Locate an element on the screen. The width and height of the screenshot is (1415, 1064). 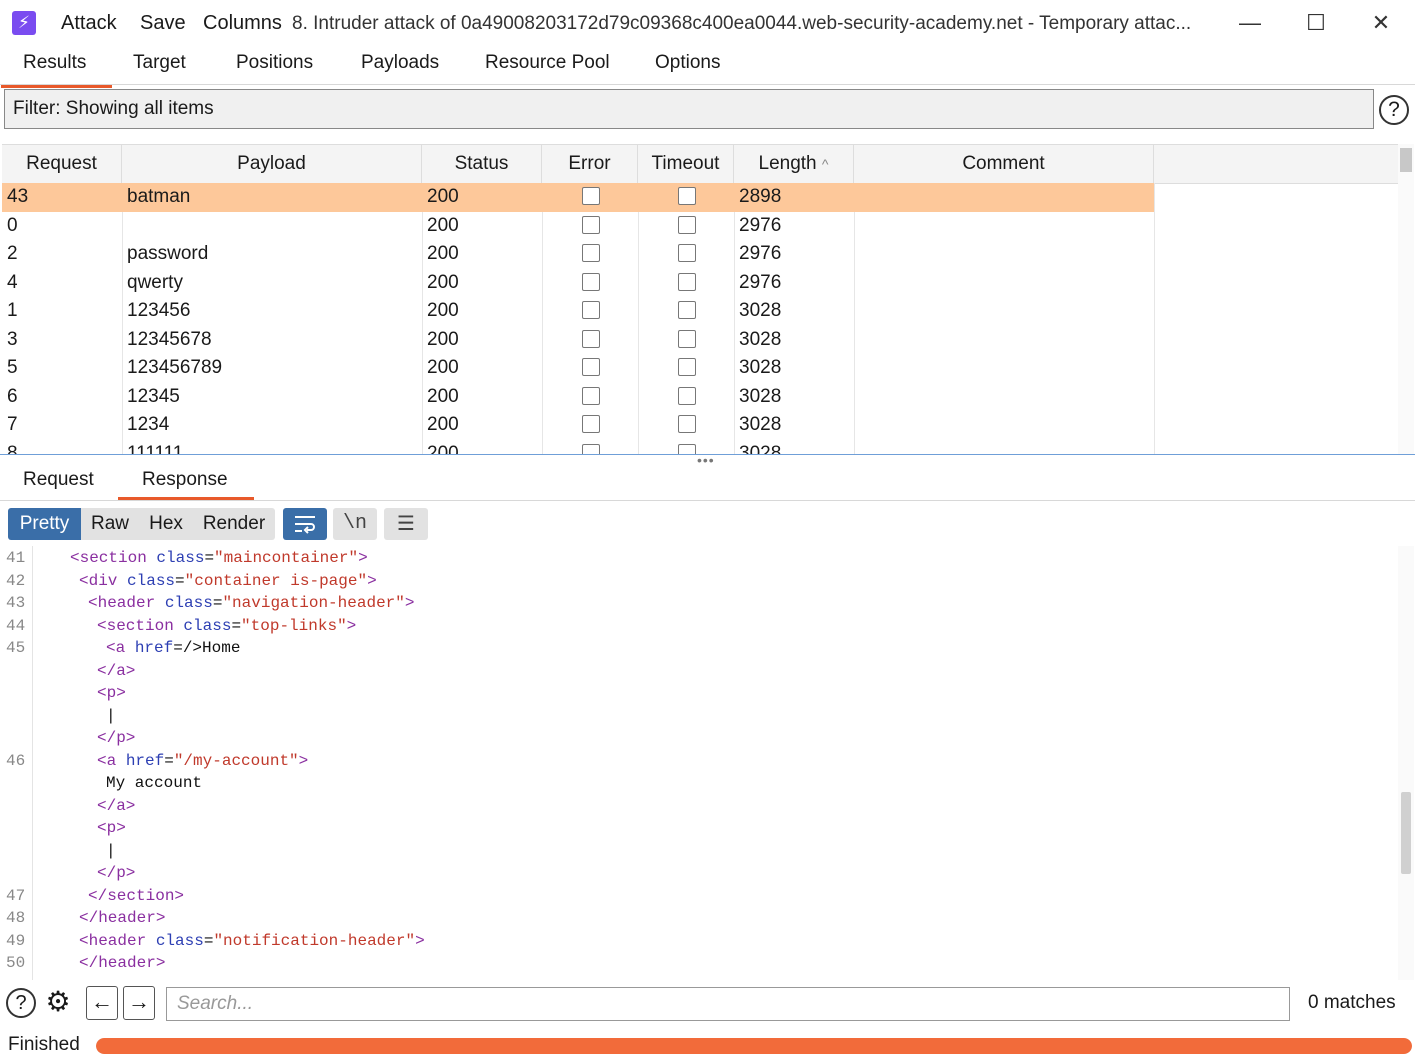
code-token: > is located at coordinates (303, 760).